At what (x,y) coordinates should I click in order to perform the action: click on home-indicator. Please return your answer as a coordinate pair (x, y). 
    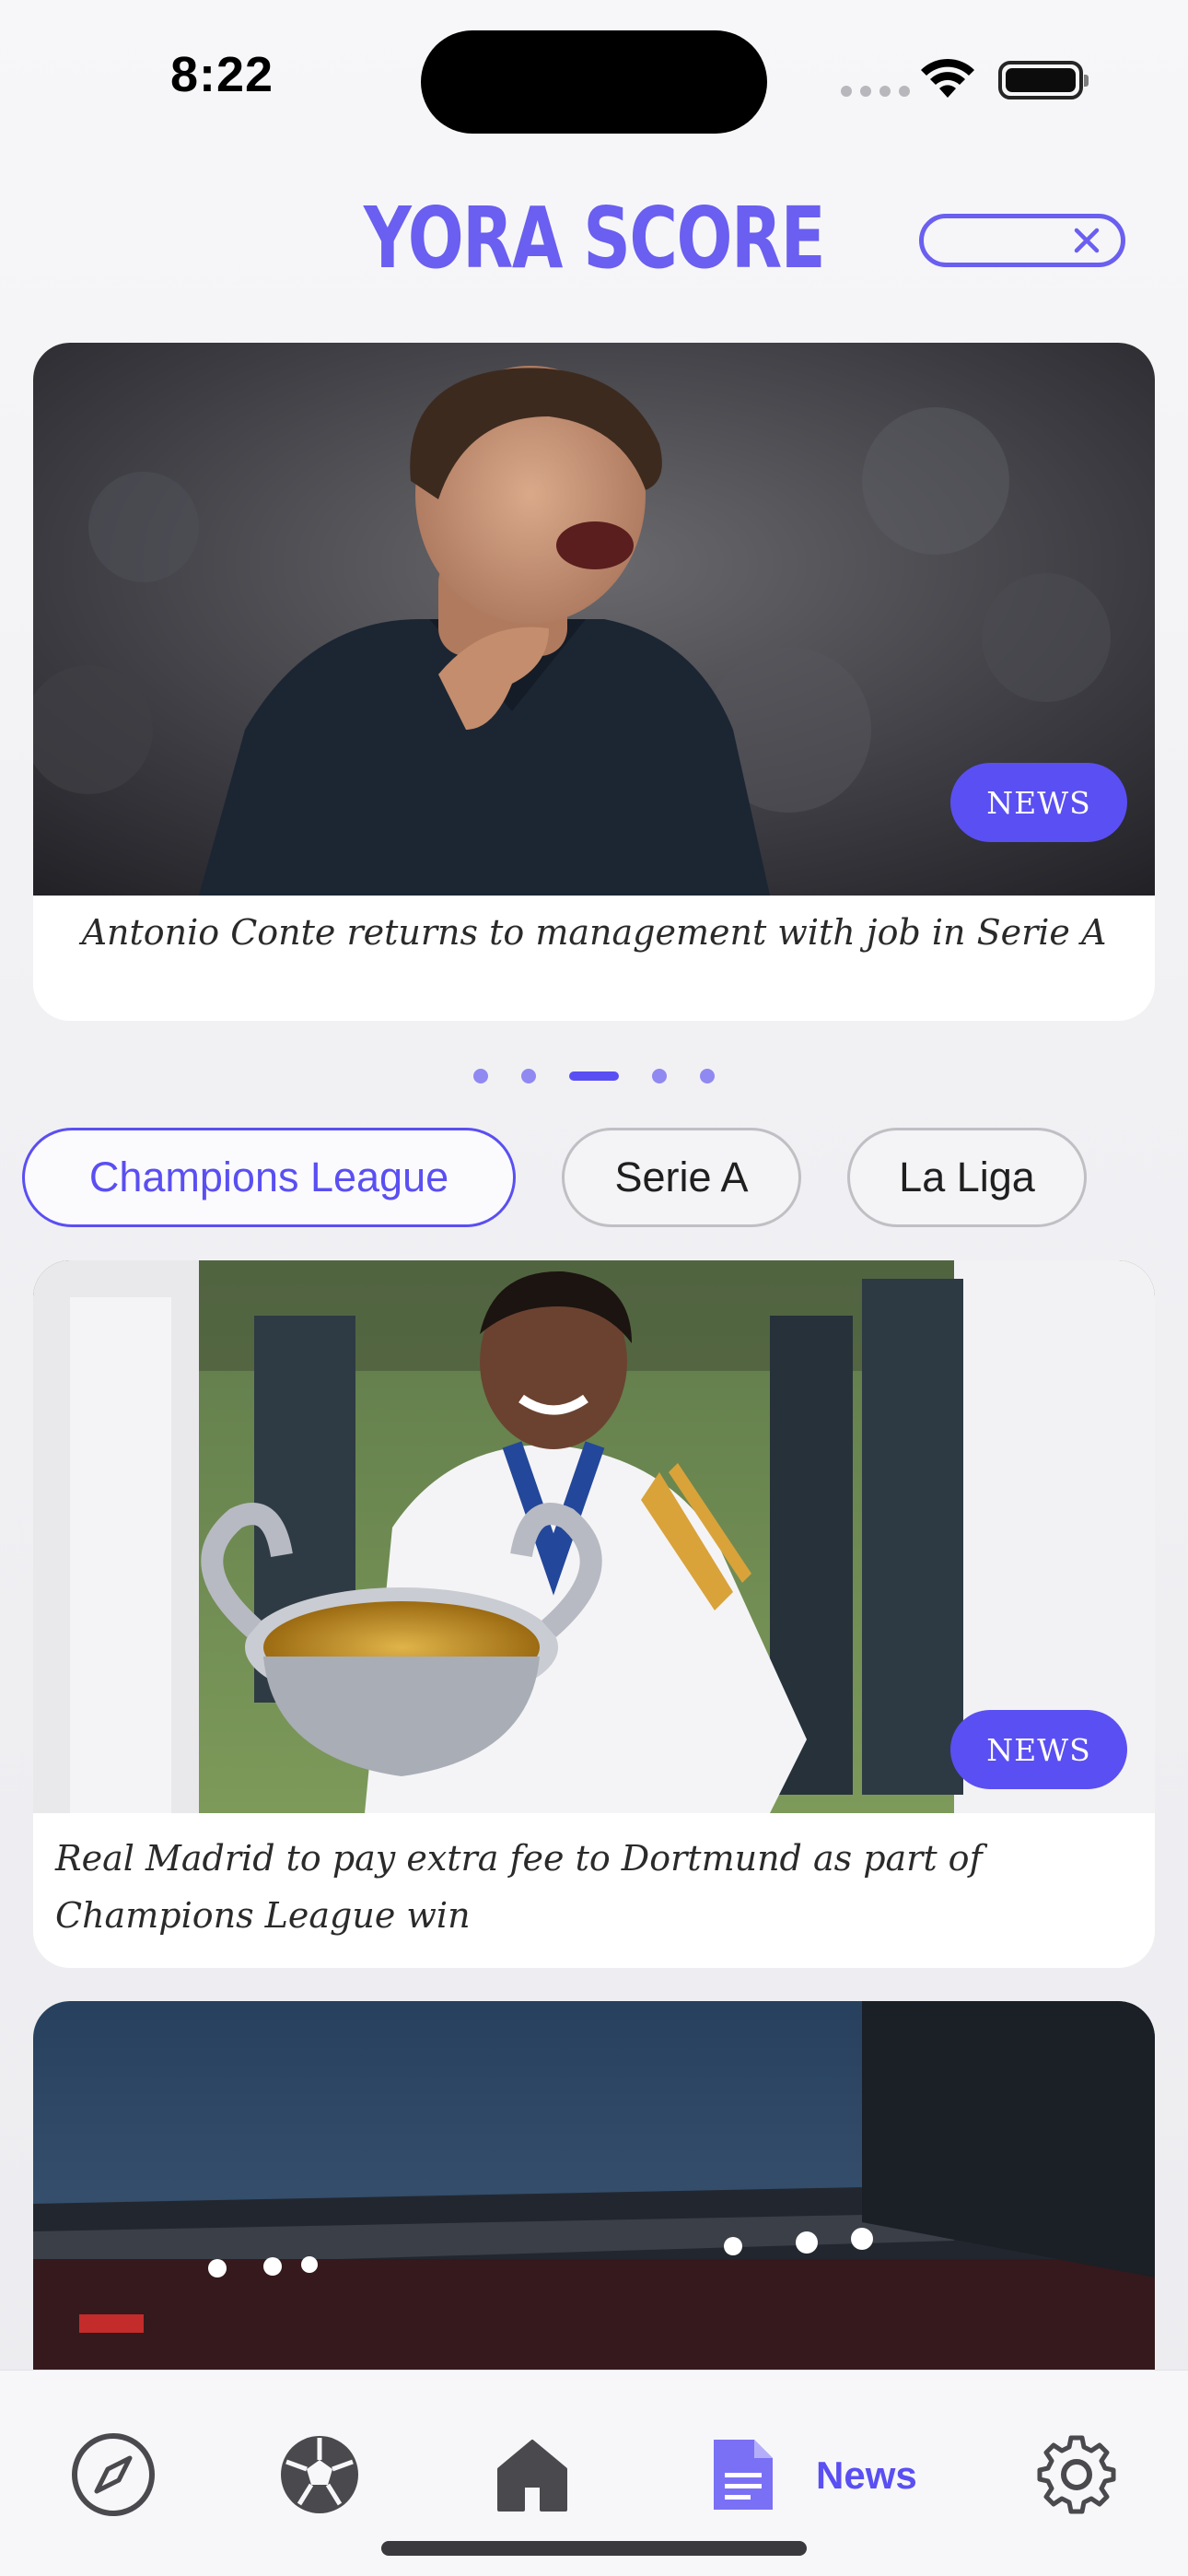
    Looking at the image, I should click on (594, 2548).